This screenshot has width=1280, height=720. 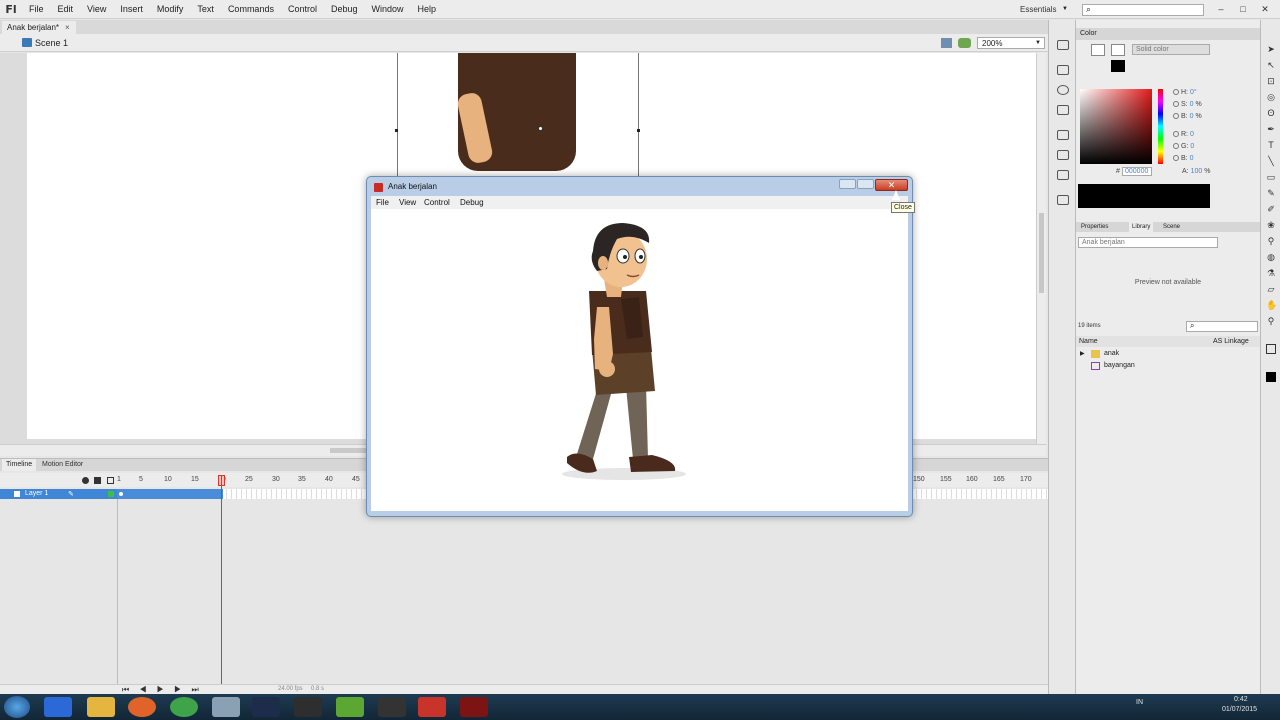 What do you see at coordinates (1271, 377) in the screenshot?
I see `fill-color-icon` at bounding box center [1271, 377].